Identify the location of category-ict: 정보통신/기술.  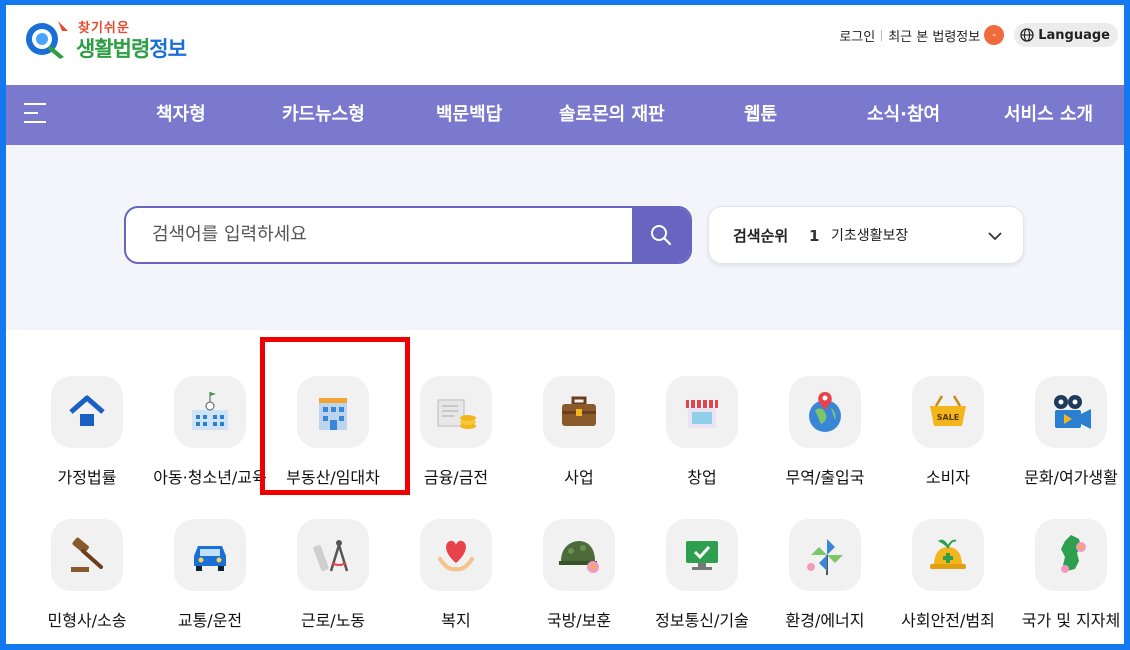
(702, 579).